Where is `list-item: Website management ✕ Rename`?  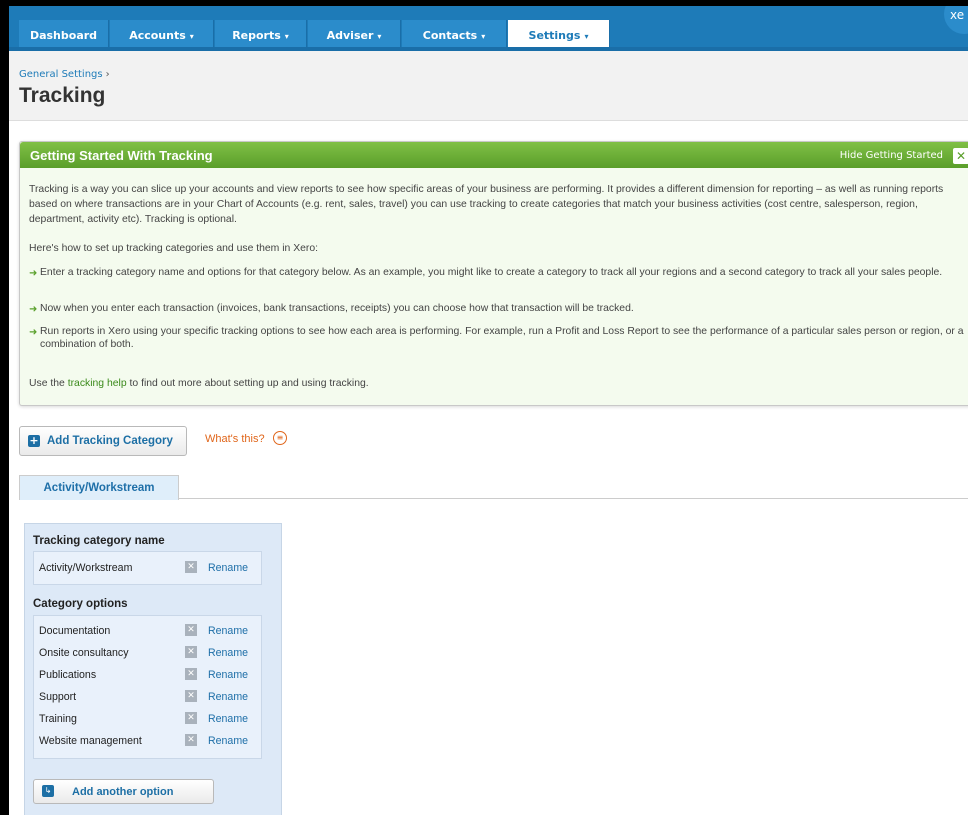
list-item: Website management ✕ Rename is located at coordinates (147, 741).